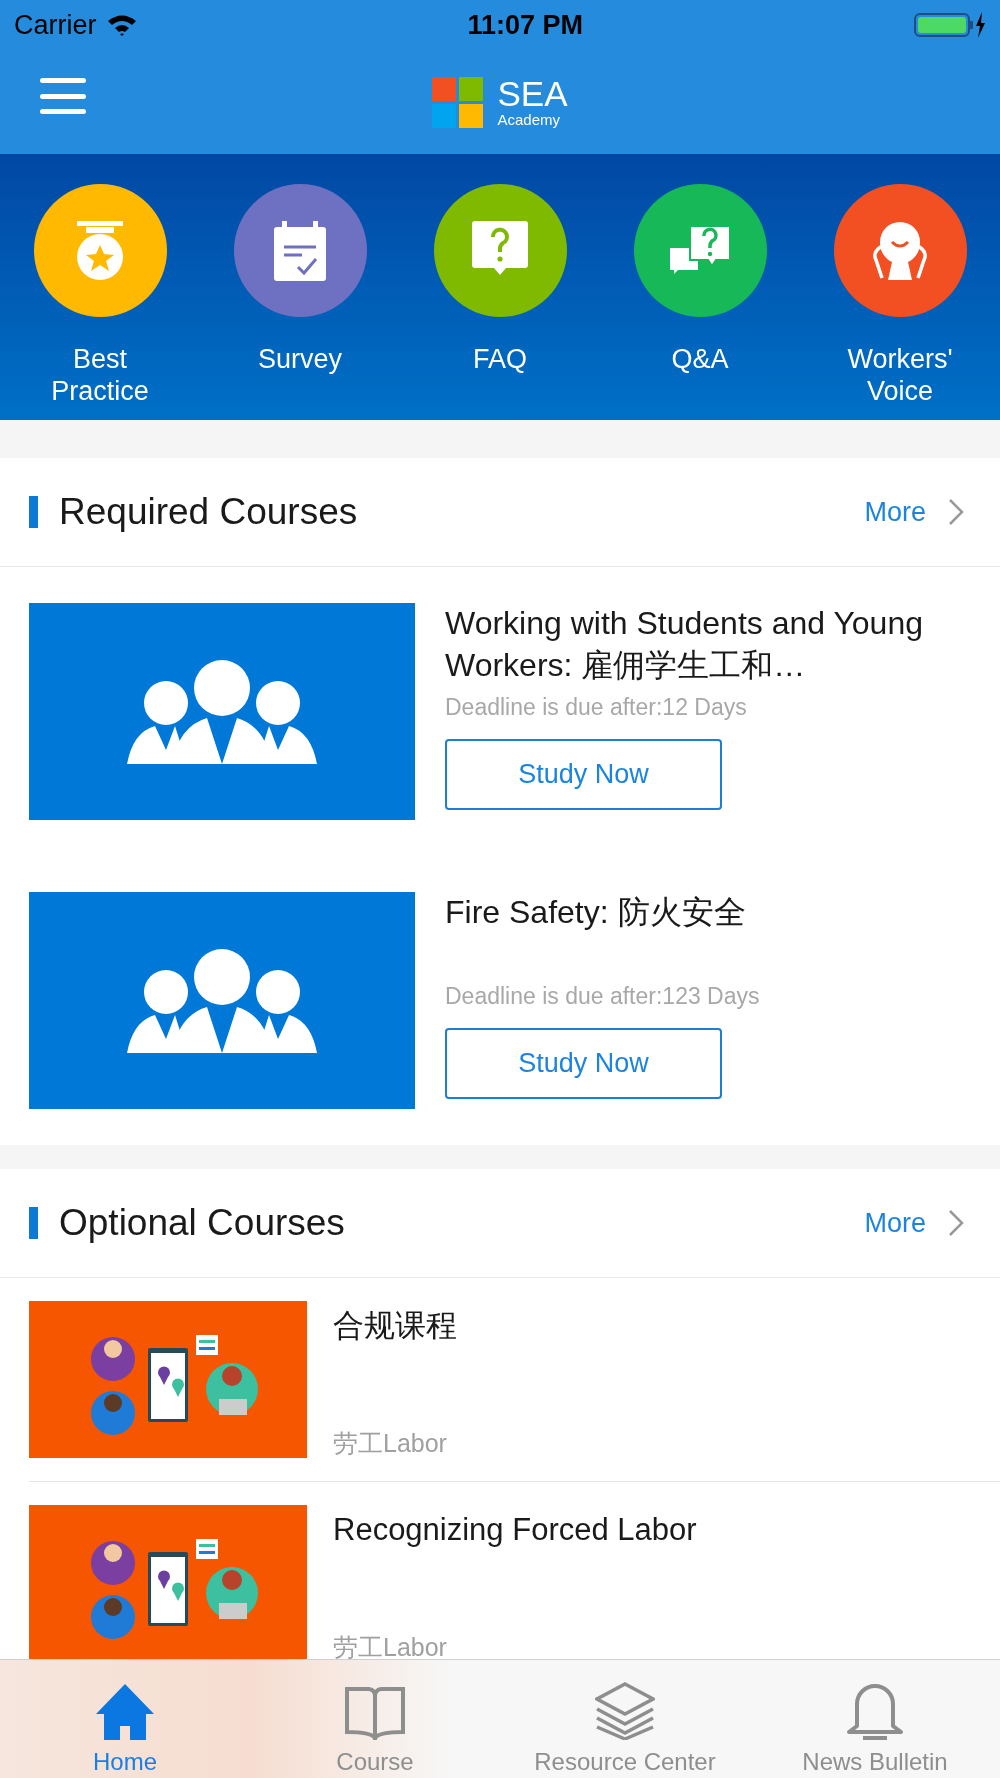 Image resolution: width=1000 pixels, height=1778 pixels. What do you see at coordinates (700, 250) in the screenshot?
I see `chat-question-icon` at bounding box center [700, 250].